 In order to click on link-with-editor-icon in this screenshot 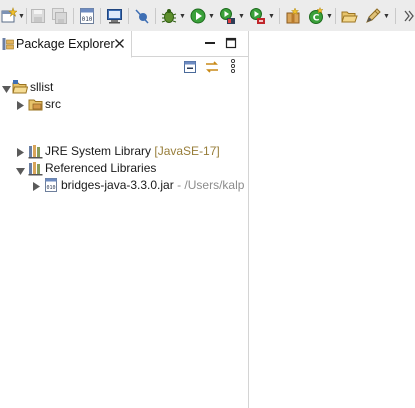, I will do `click(212, 68)`.